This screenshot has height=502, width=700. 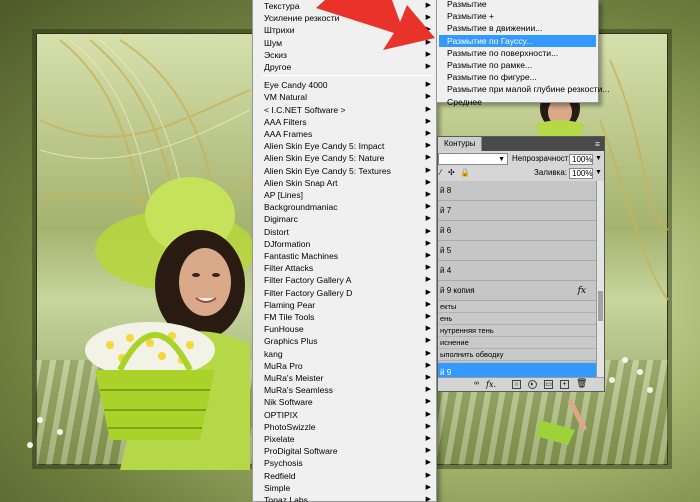 What do you see at coordinates (344, 341) in the screenshot?
I see `menu-item: Graphics Plus ▶` at bounding box center [344, 341].